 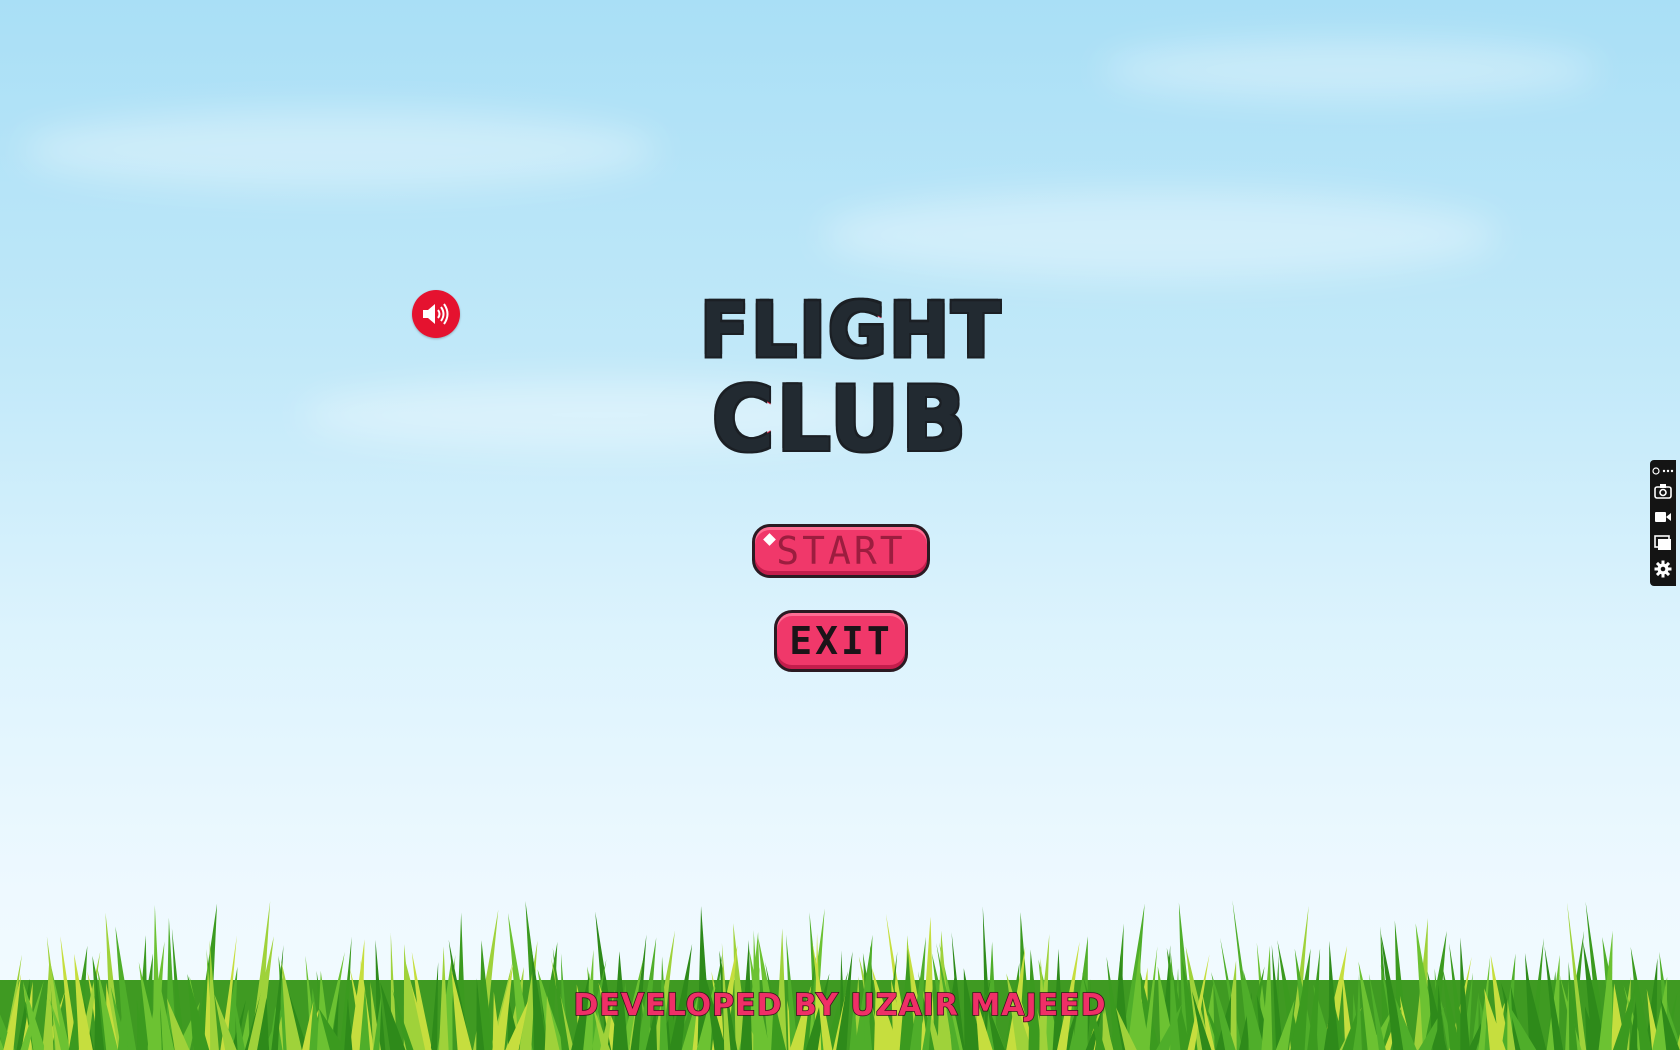 I want to click on exit-button-label: EXIT, so click(x=841, y=641).